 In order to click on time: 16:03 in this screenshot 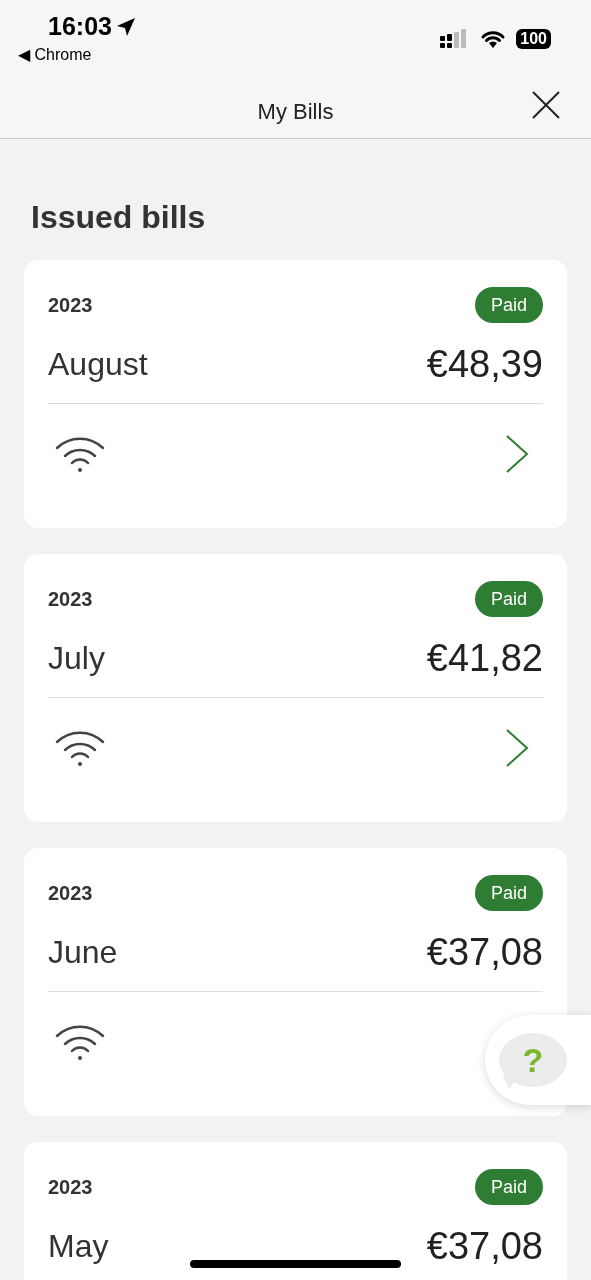, I will do `click(80, 26)`.